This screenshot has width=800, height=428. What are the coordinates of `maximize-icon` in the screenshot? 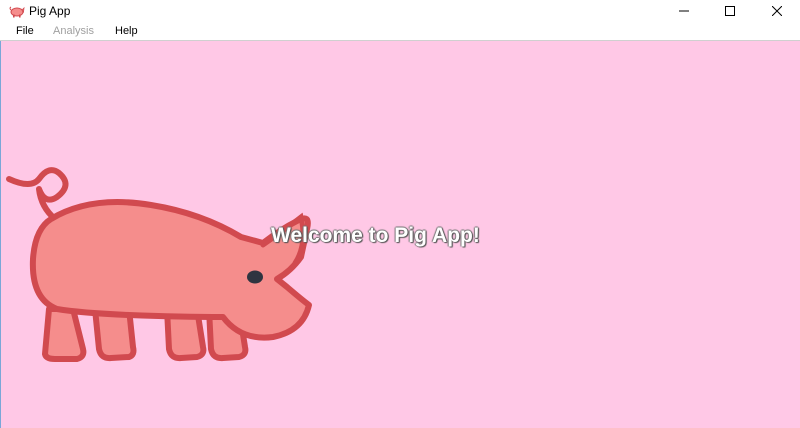 It's located at (730, 11).